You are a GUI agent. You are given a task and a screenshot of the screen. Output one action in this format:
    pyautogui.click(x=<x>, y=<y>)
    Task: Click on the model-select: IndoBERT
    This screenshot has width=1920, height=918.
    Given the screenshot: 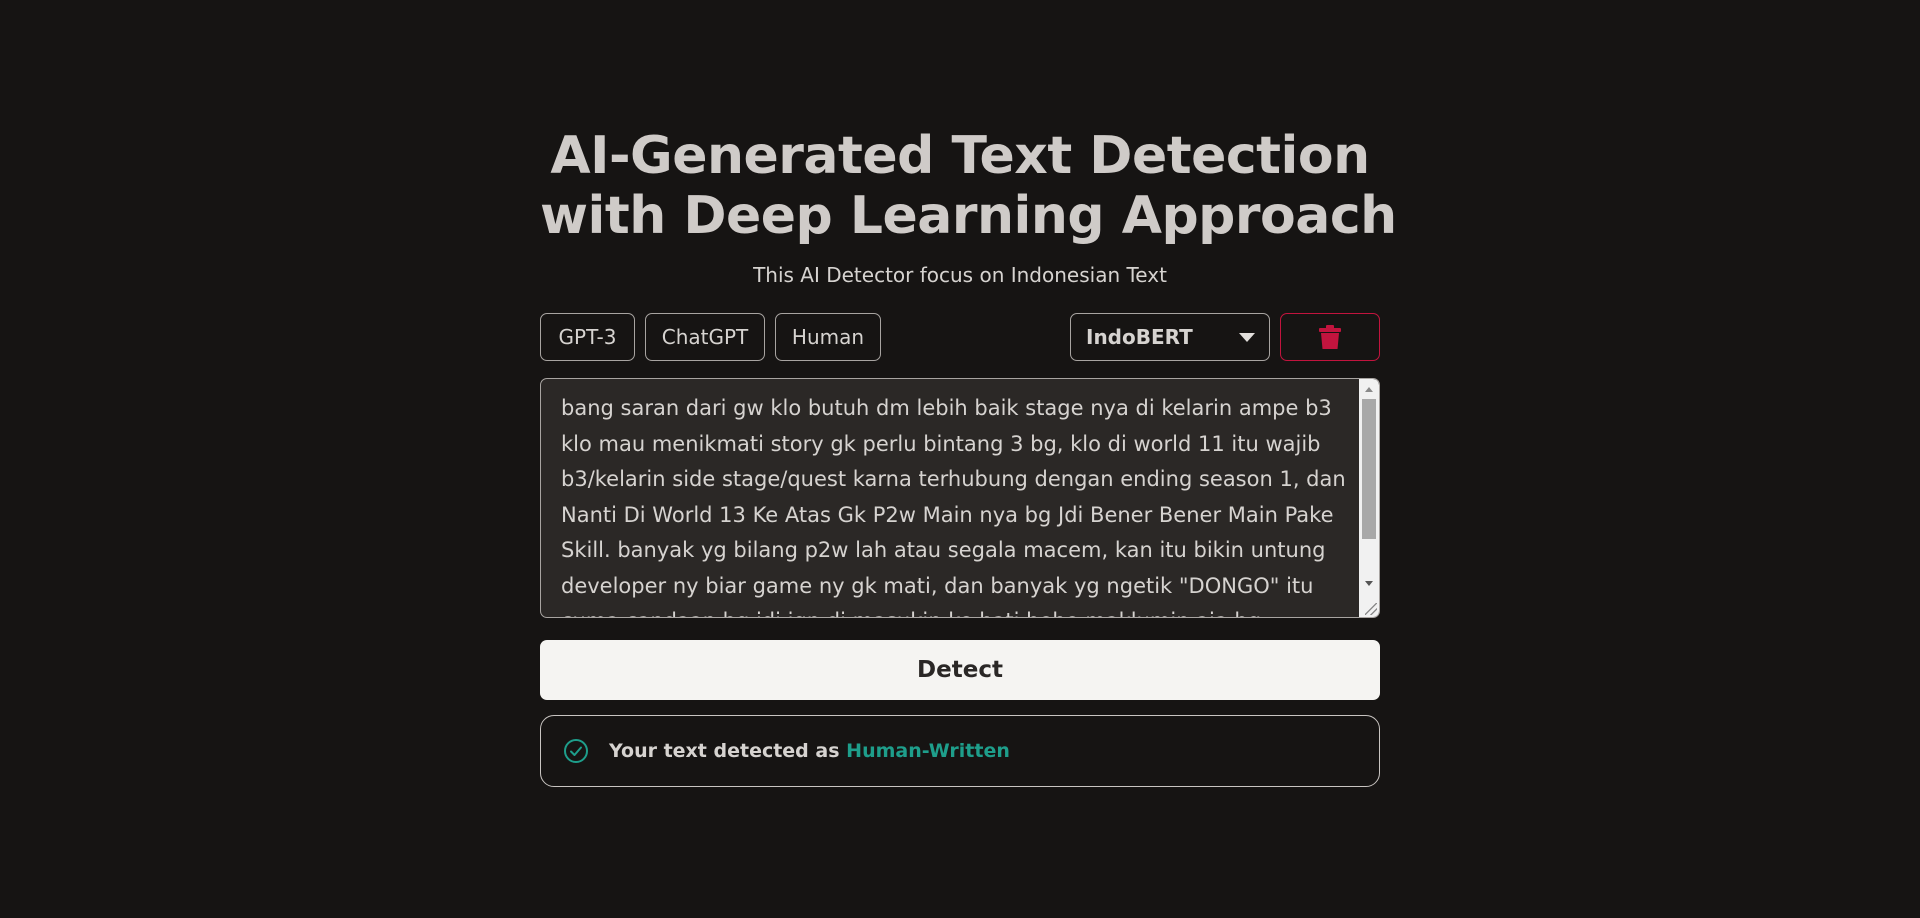 What is the action you would take?
    pyautogui.click(x=1170, y=337)
    